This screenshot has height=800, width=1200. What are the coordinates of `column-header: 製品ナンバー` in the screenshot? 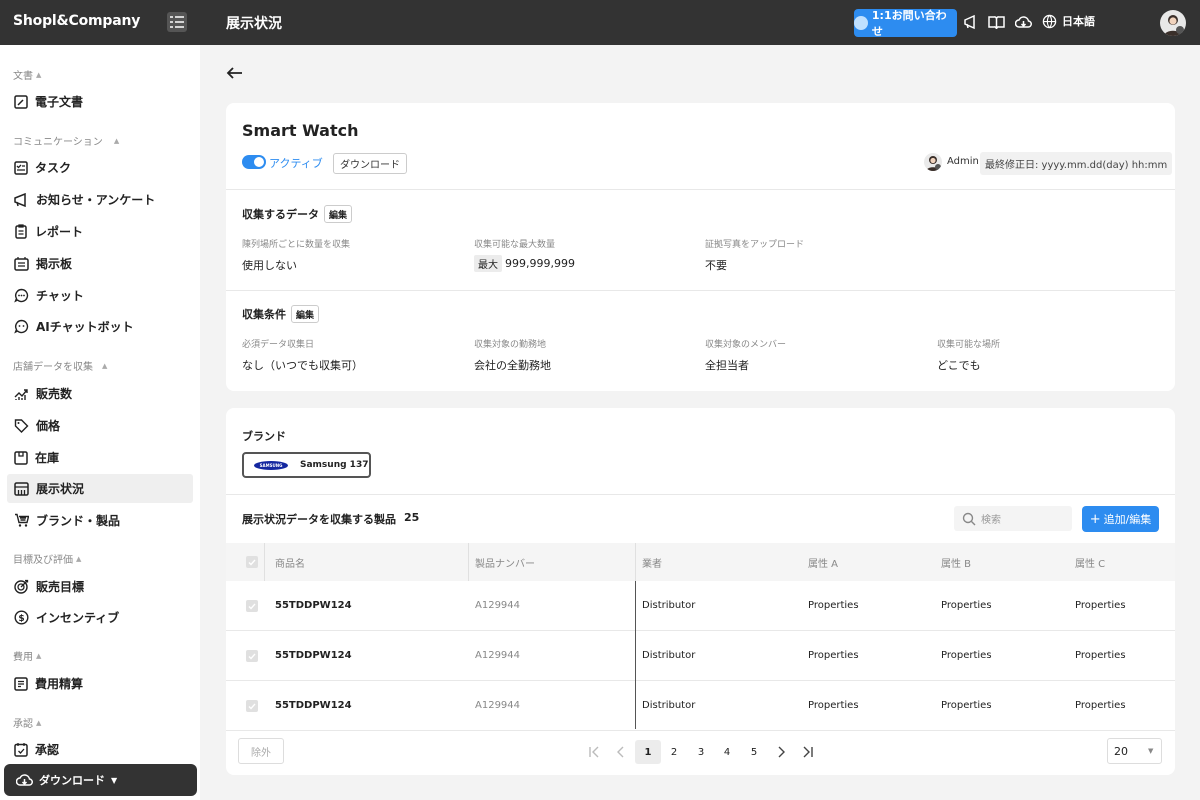 It's located at (505, 562).